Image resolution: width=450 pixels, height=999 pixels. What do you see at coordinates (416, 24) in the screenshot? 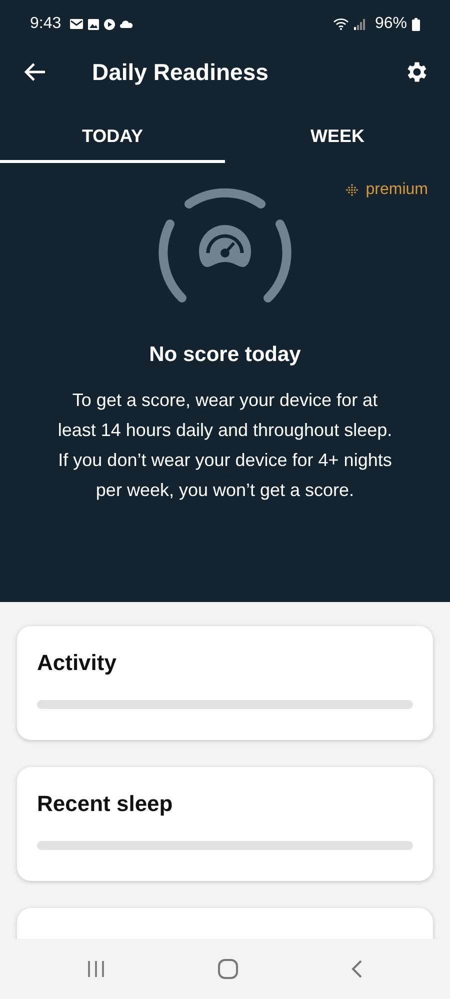
I see `battery-icon` at bounding box center [416, 24].